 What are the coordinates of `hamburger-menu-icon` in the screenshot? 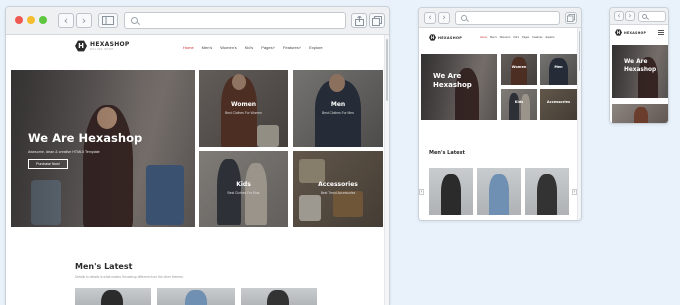 It's located at (661, 32).